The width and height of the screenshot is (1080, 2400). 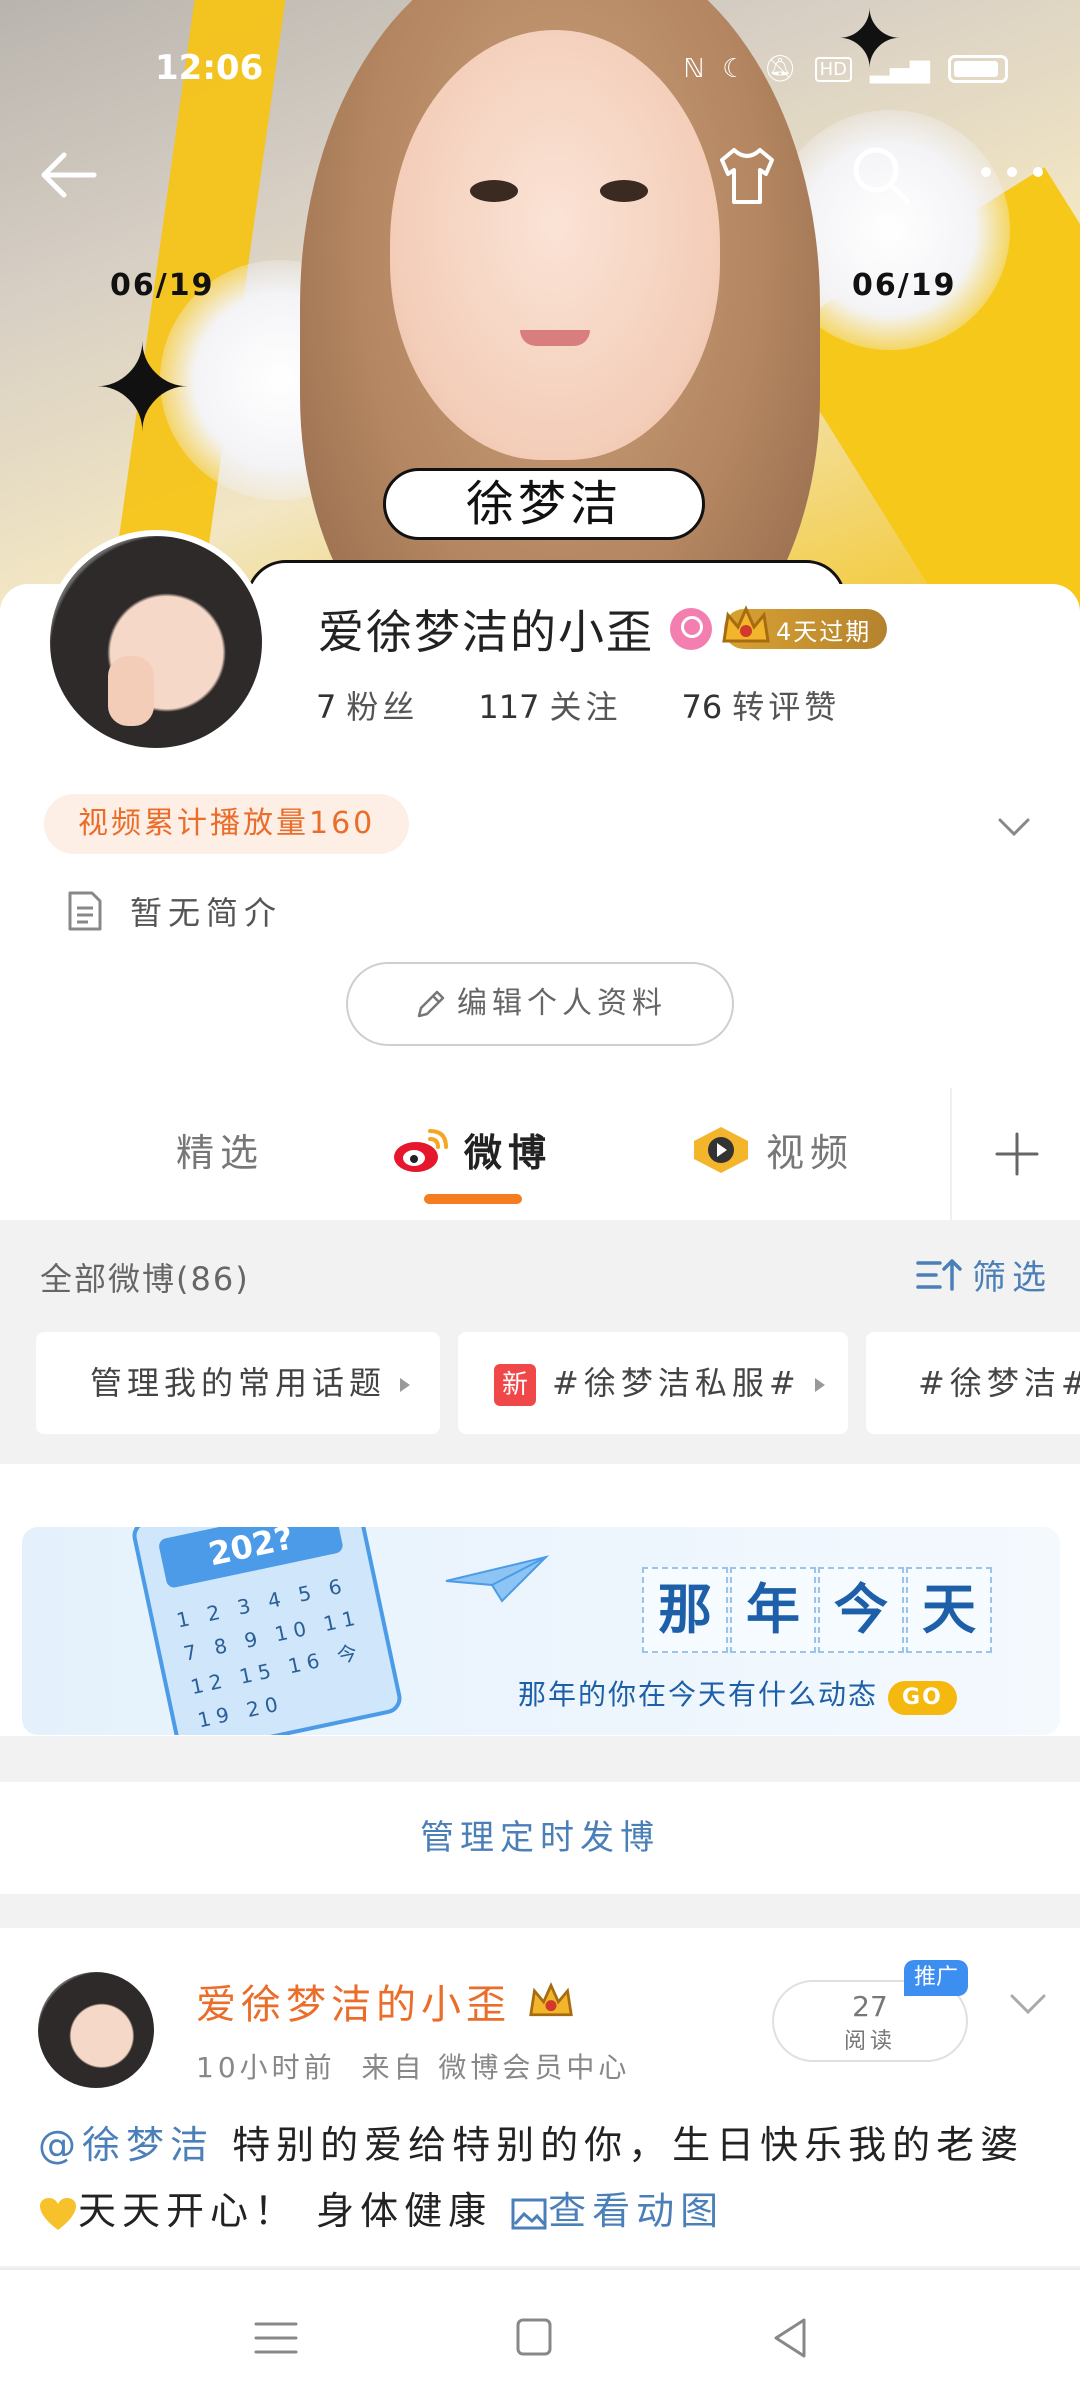 I want to click on bio-row: 暂无简介, so click(x=174, y=911).